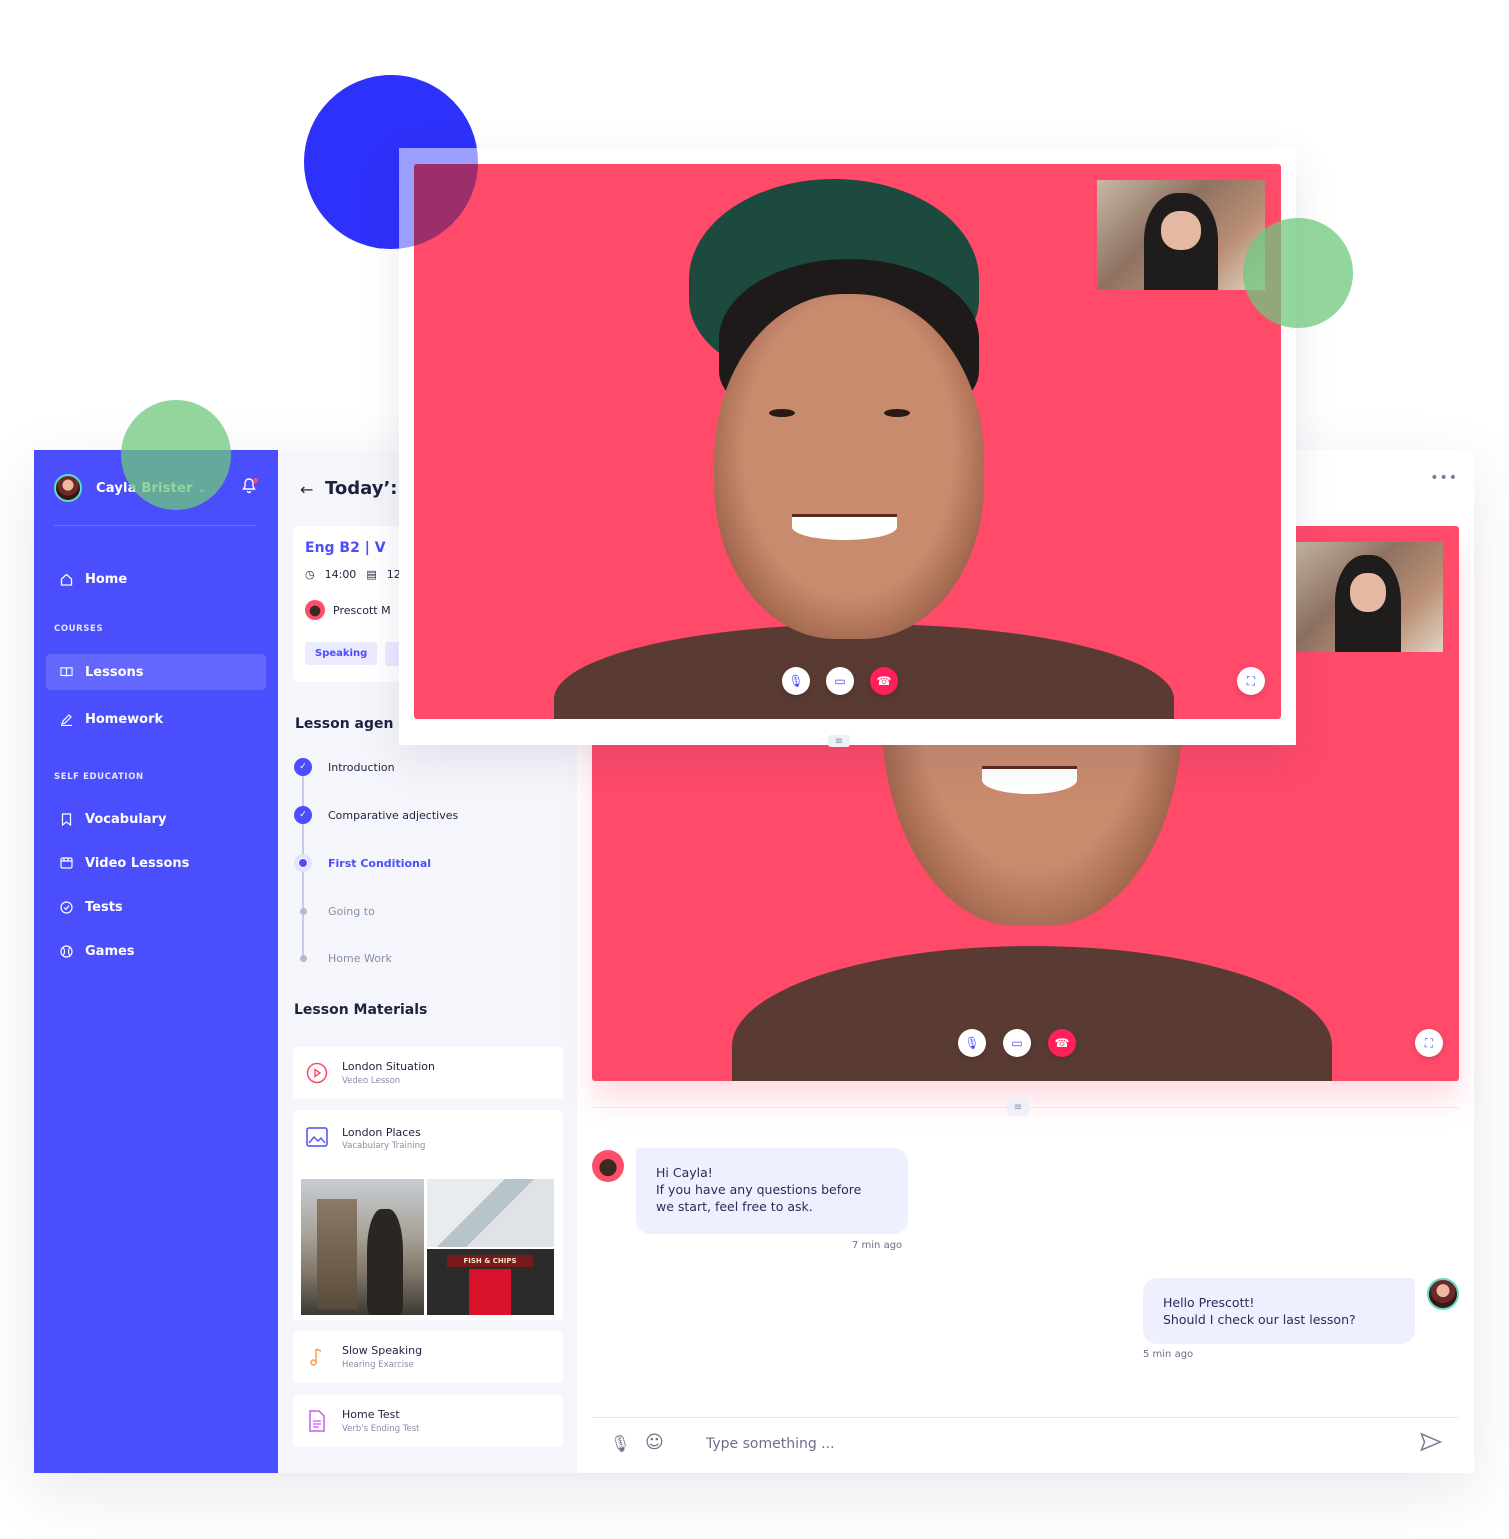 This screenshot has height=1539, width=1509. I want to click on hang-up-icon: ☎︎, so click(884, 681).